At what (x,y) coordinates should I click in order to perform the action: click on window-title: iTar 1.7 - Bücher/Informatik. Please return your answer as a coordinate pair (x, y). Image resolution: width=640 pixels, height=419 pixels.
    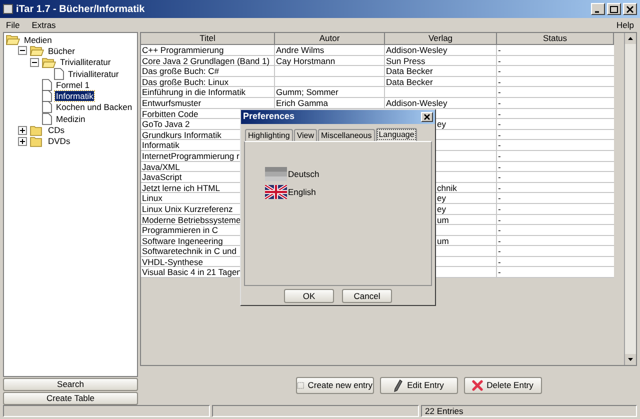
    Looking at the image, I should click on (80, 9).